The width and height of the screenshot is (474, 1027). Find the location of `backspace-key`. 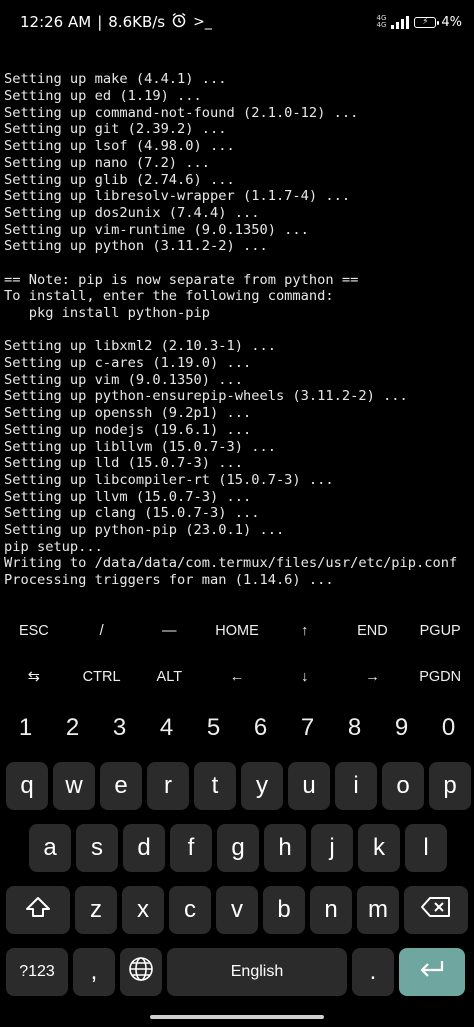

backspace-key is located at coordinates (436, 910).